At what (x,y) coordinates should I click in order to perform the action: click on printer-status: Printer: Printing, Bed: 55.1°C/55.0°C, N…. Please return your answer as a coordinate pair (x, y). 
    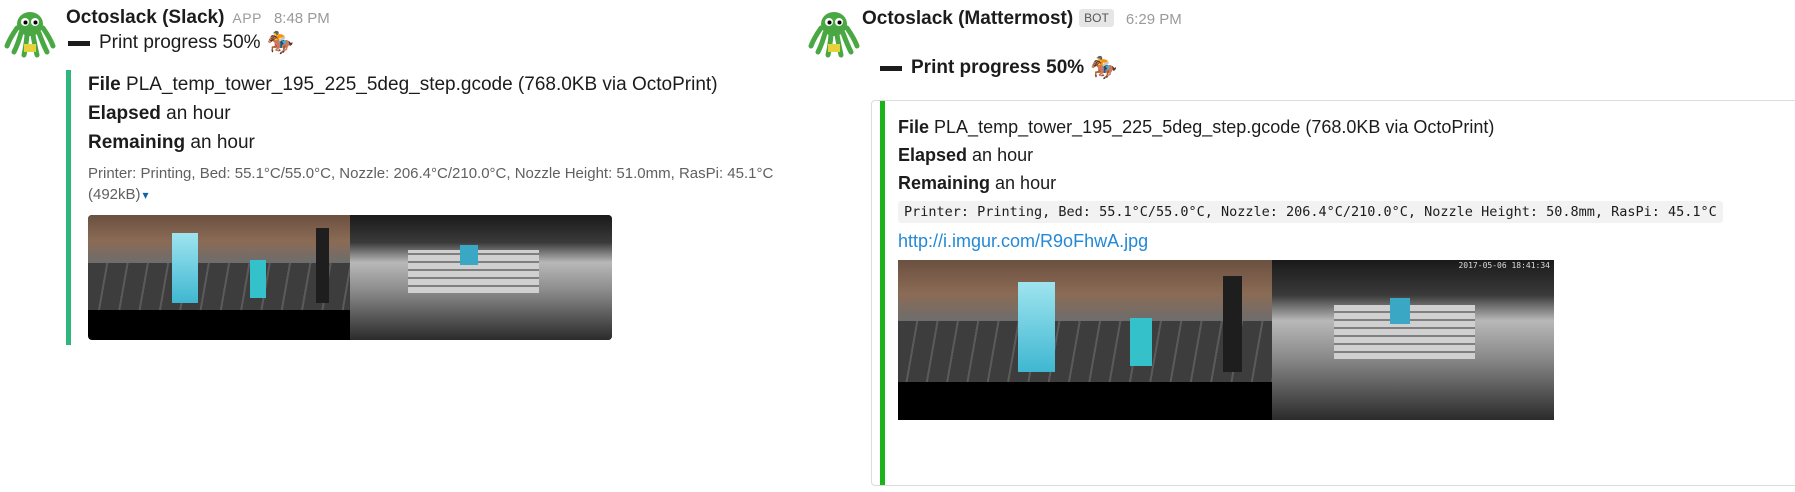
    Looking at the image, I should click on (431, 173).